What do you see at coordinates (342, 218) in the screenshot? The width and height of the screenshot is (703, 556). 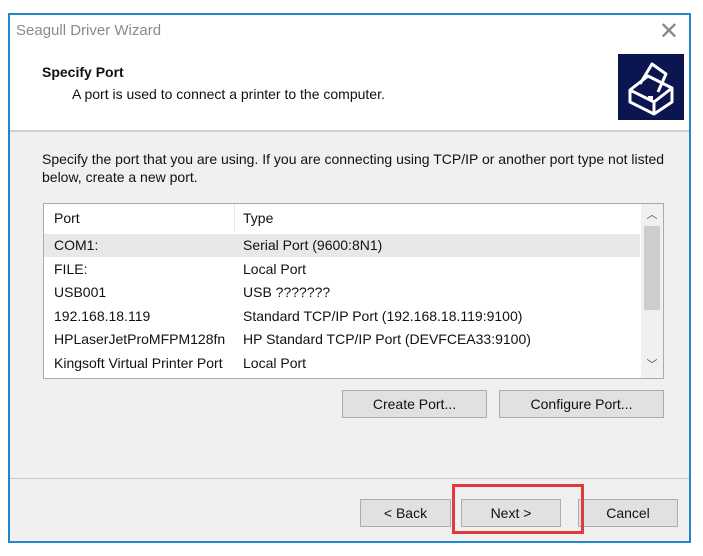 I see `list-header: Port Type` at bounding box center [342, 218].